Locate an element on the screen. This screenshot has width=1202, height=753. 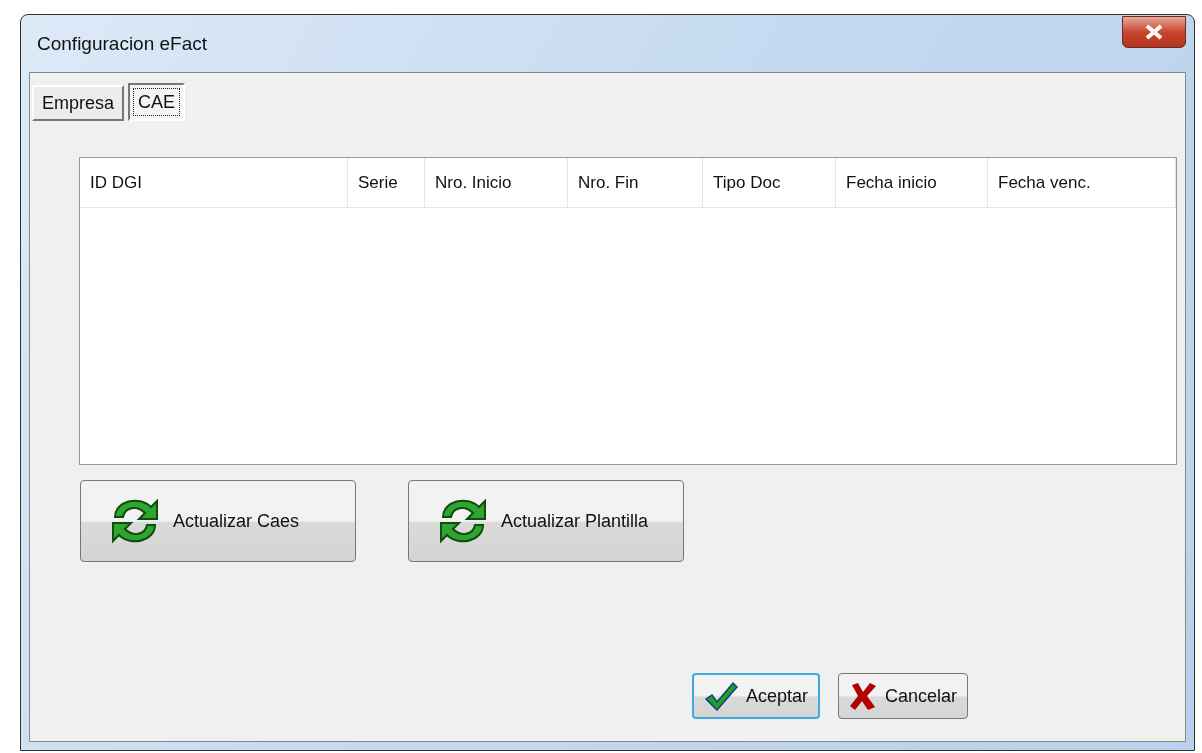
cancel-button: Cancelar is located at coordinates (903, 696).